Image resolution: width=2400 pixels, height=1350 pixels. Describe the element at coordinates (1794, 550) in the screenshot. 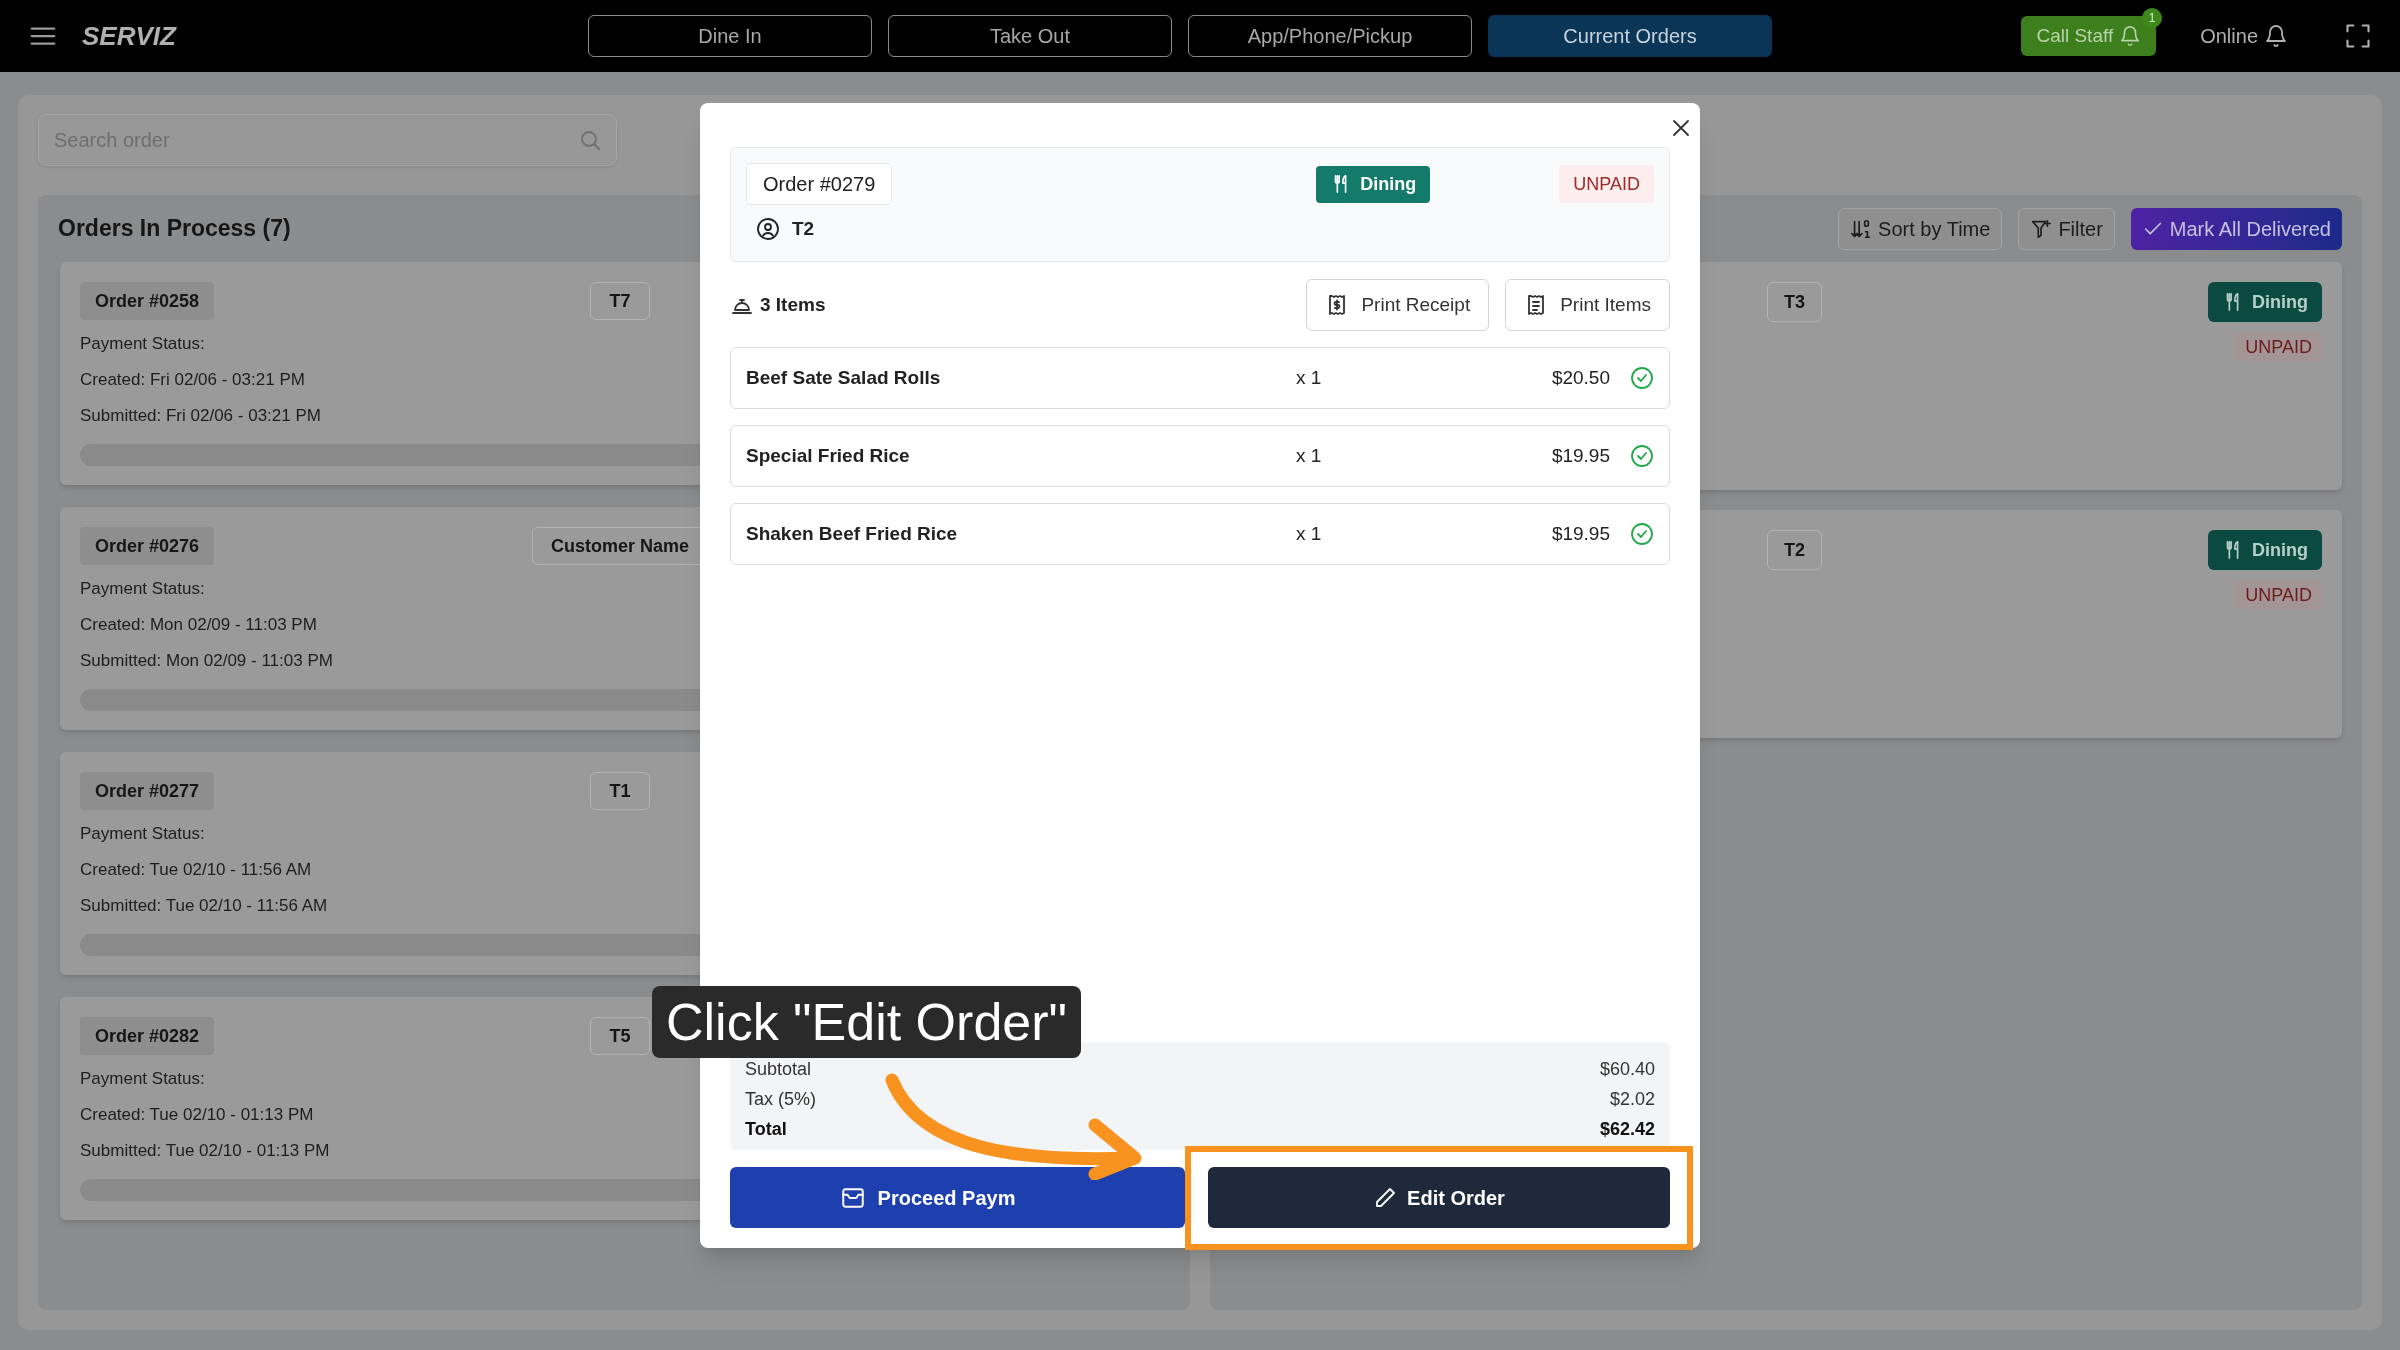

I see `table-tag: T2` at that location.